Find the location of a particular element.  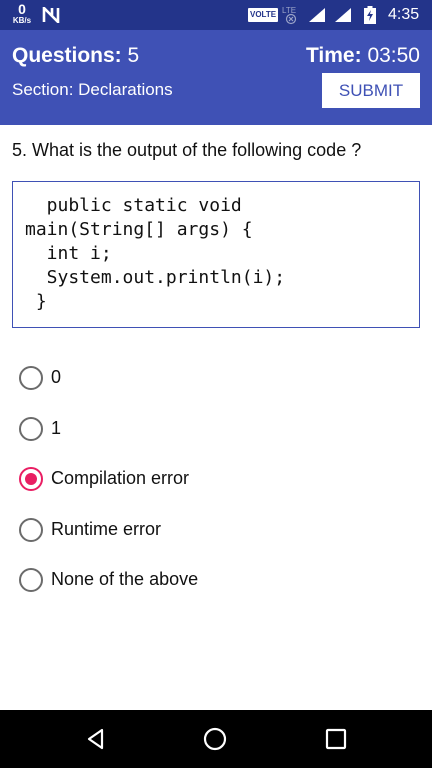

status-clock: 4:35 is located at coordinates (404, 14).